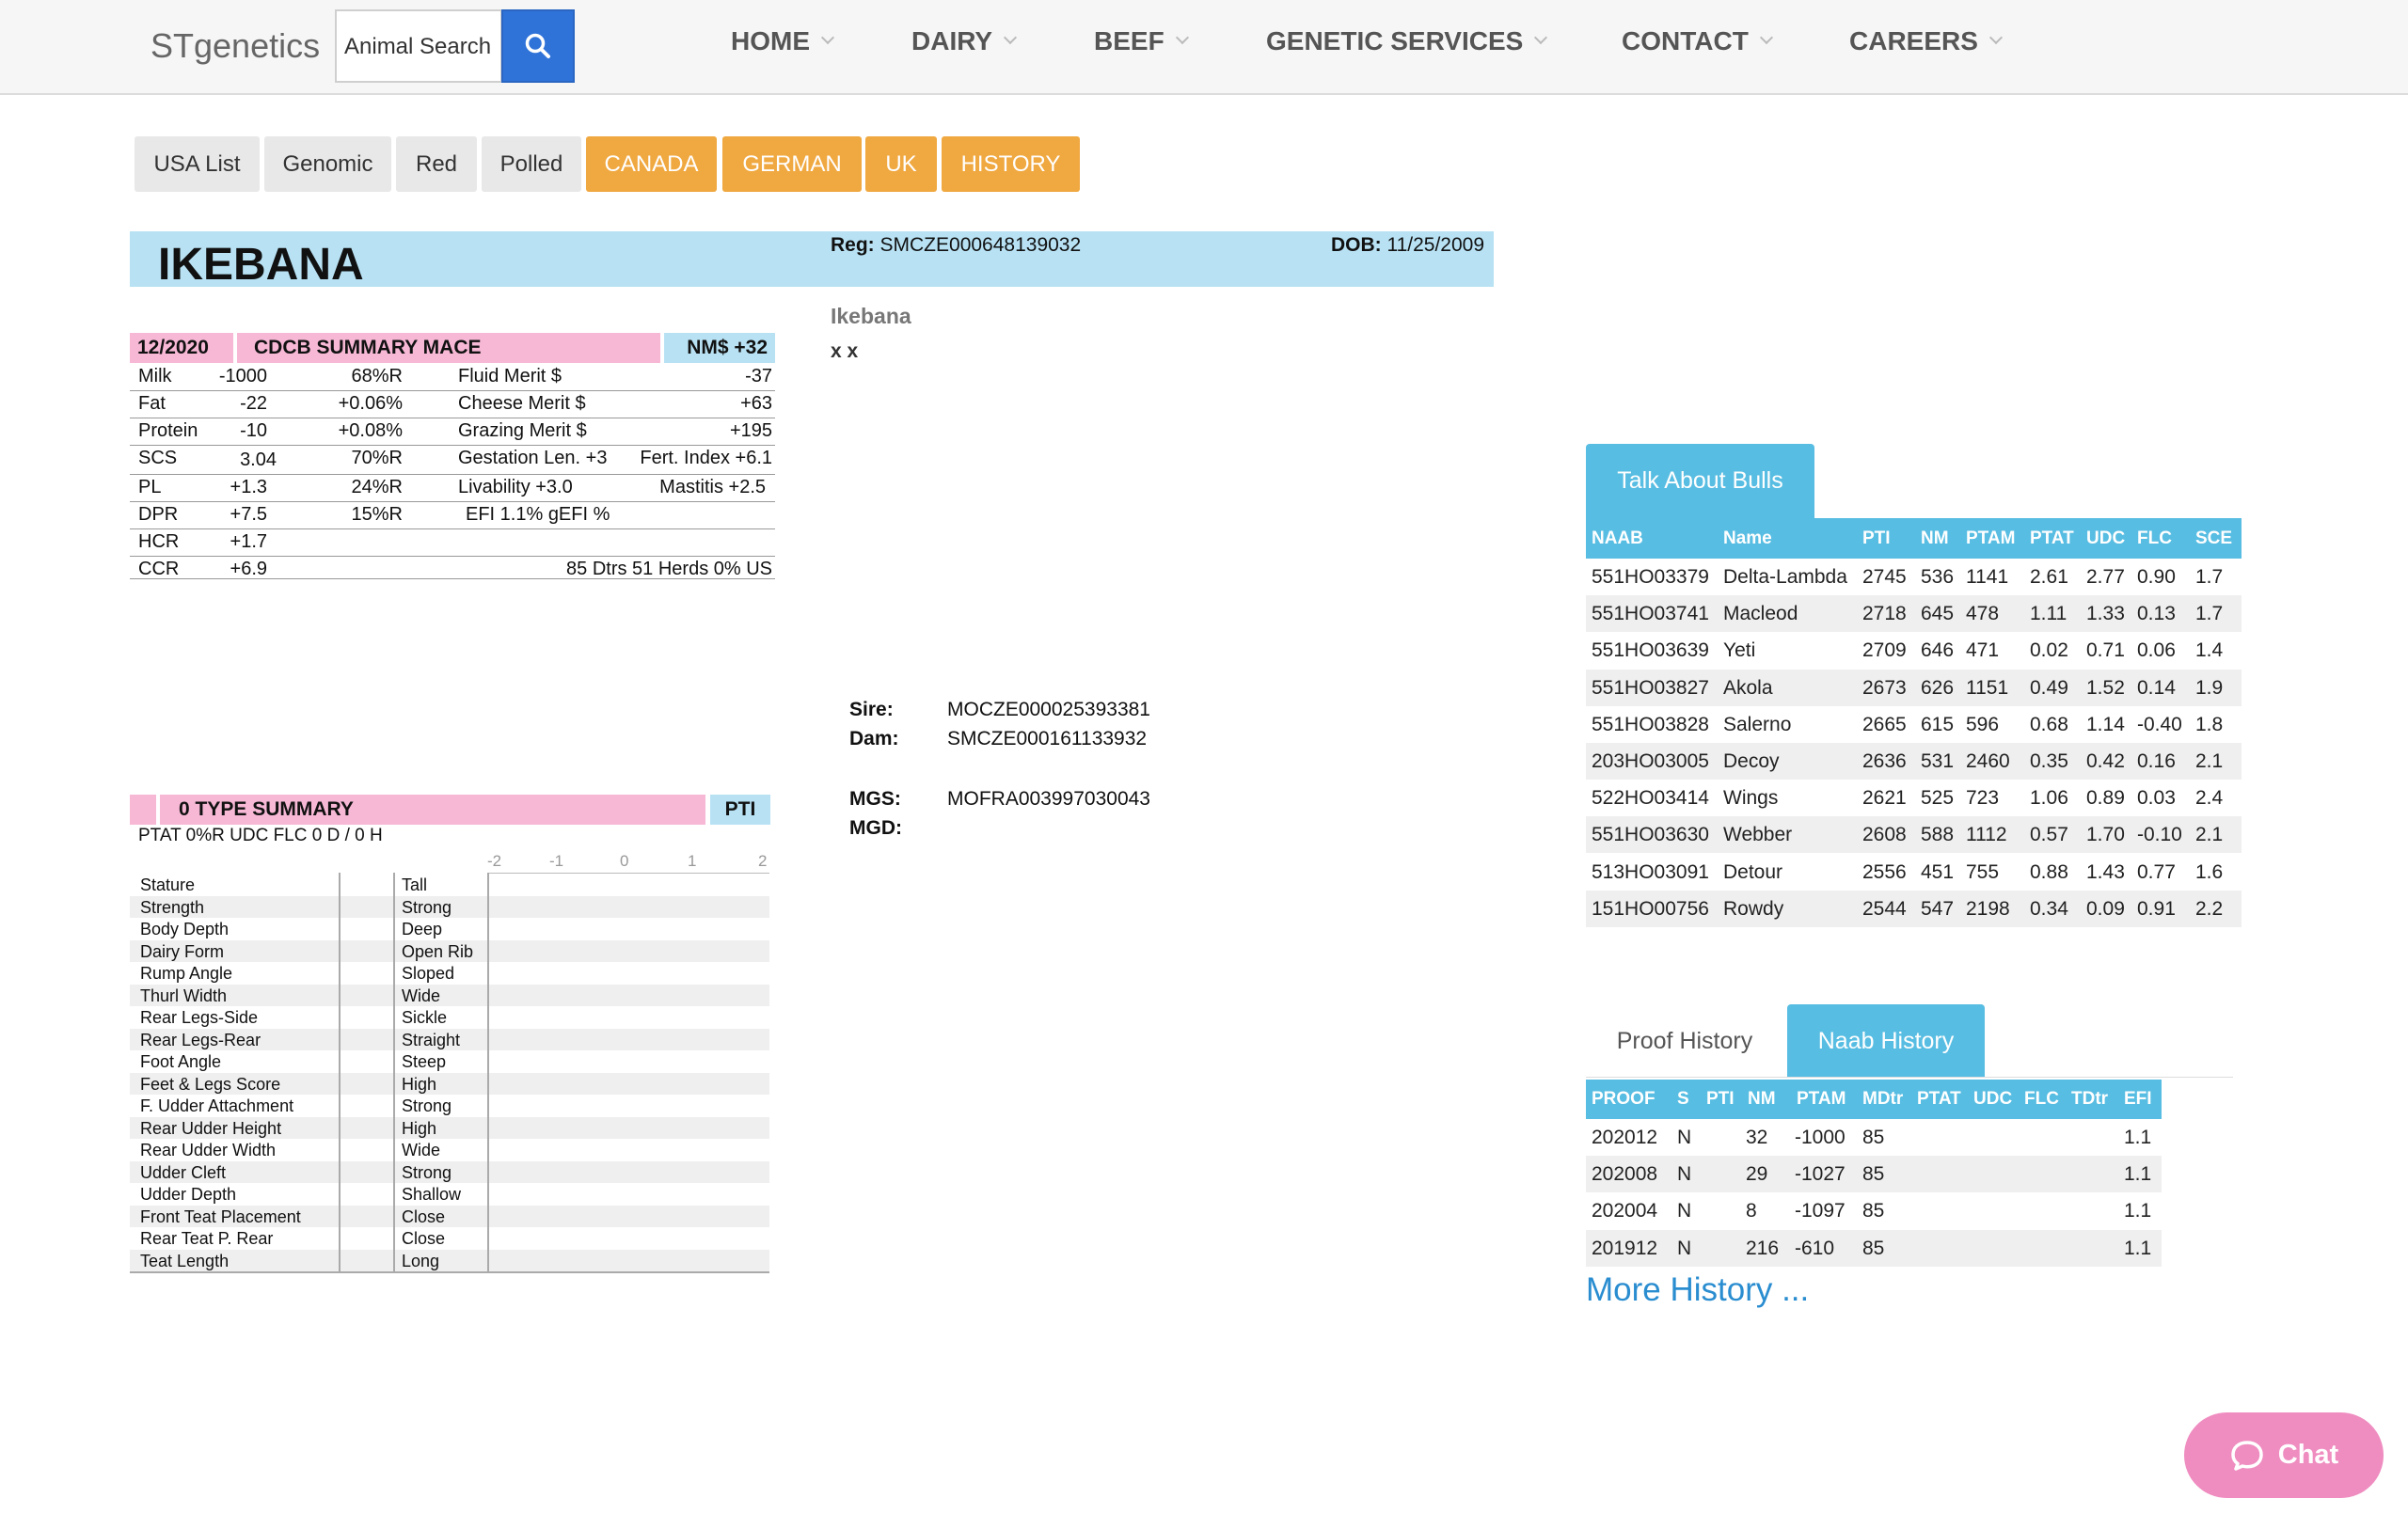 This screenshot has width=2408, height=1514. I want to click on cell: +63, so click(756, 403).